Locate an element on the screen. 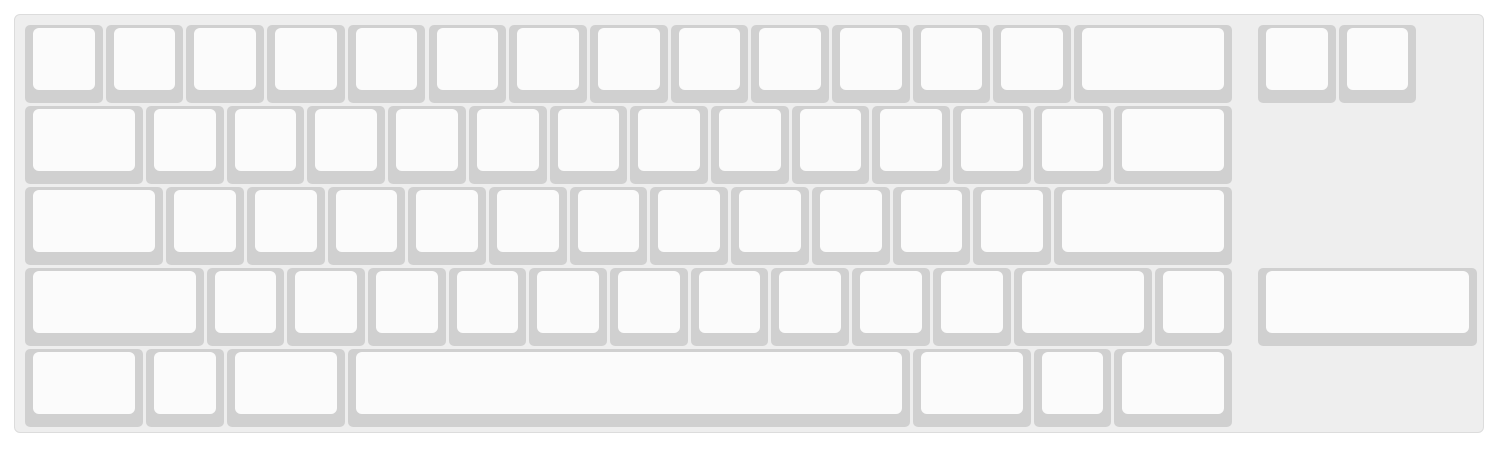 The width and height of the screenshot is (1500, 449). main-key-r3-k12 is located at coordinates (1012, 226).